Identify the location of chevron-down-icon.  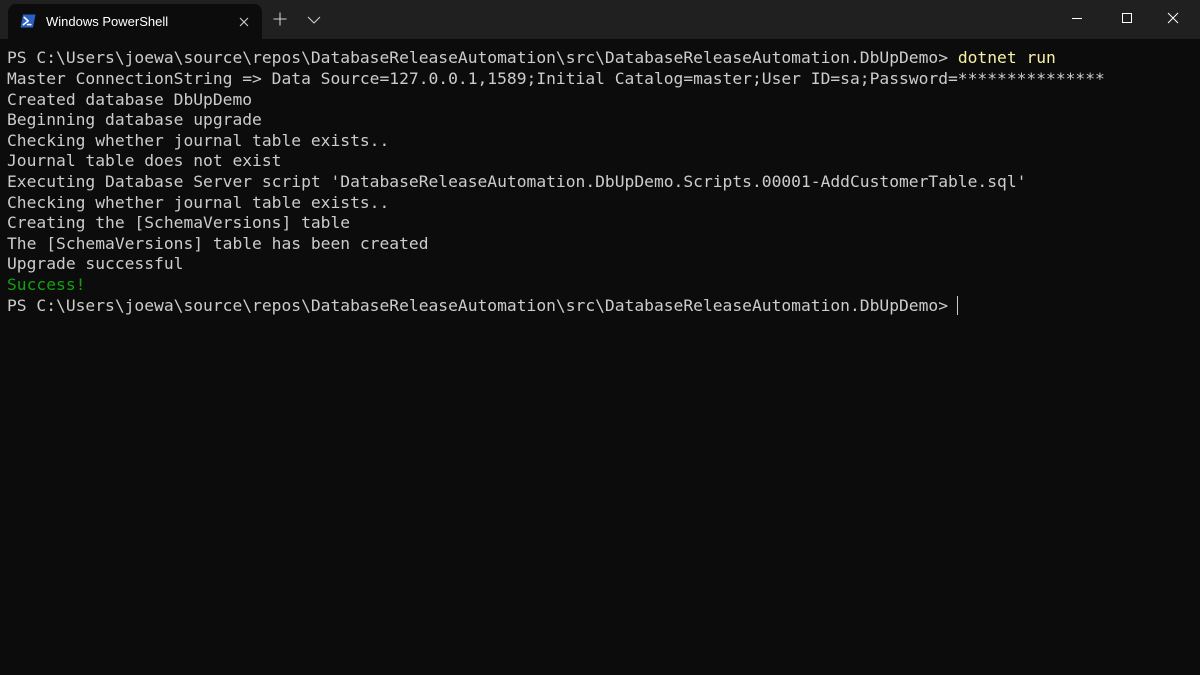
(314, 21).